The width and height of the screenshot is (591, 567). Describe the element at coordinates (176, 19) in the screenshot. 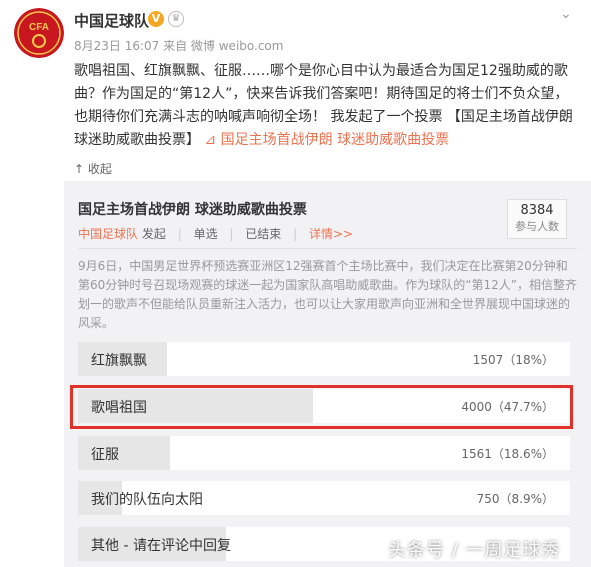

I see `member-icon: ♛` at that location.